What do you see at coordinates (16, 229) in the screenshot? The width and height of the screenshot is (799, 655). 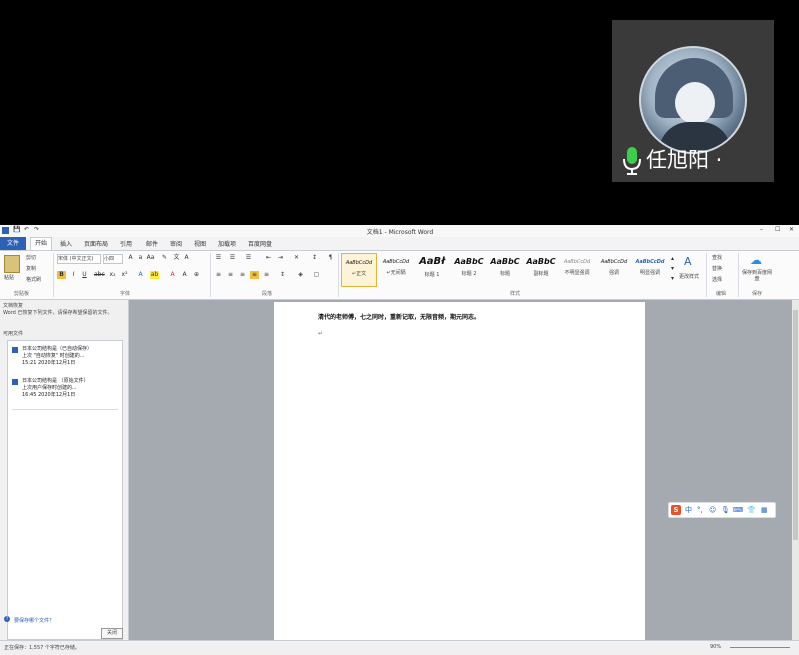 I see `save-icon: 💾` at bounding box center [16, 229].